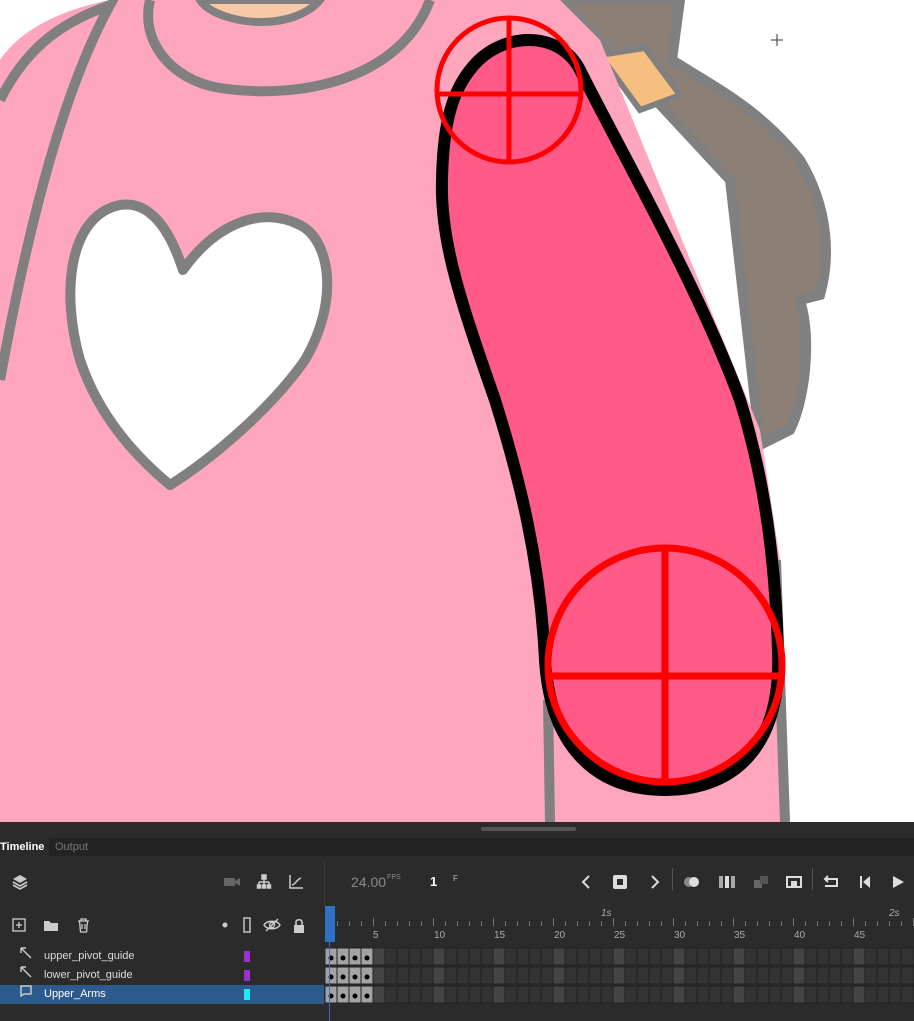 This screenshot has height=1021, width=914. Describe the element at coordinates (232, 882) in the screenshot. I see `camera-icon` at that location.